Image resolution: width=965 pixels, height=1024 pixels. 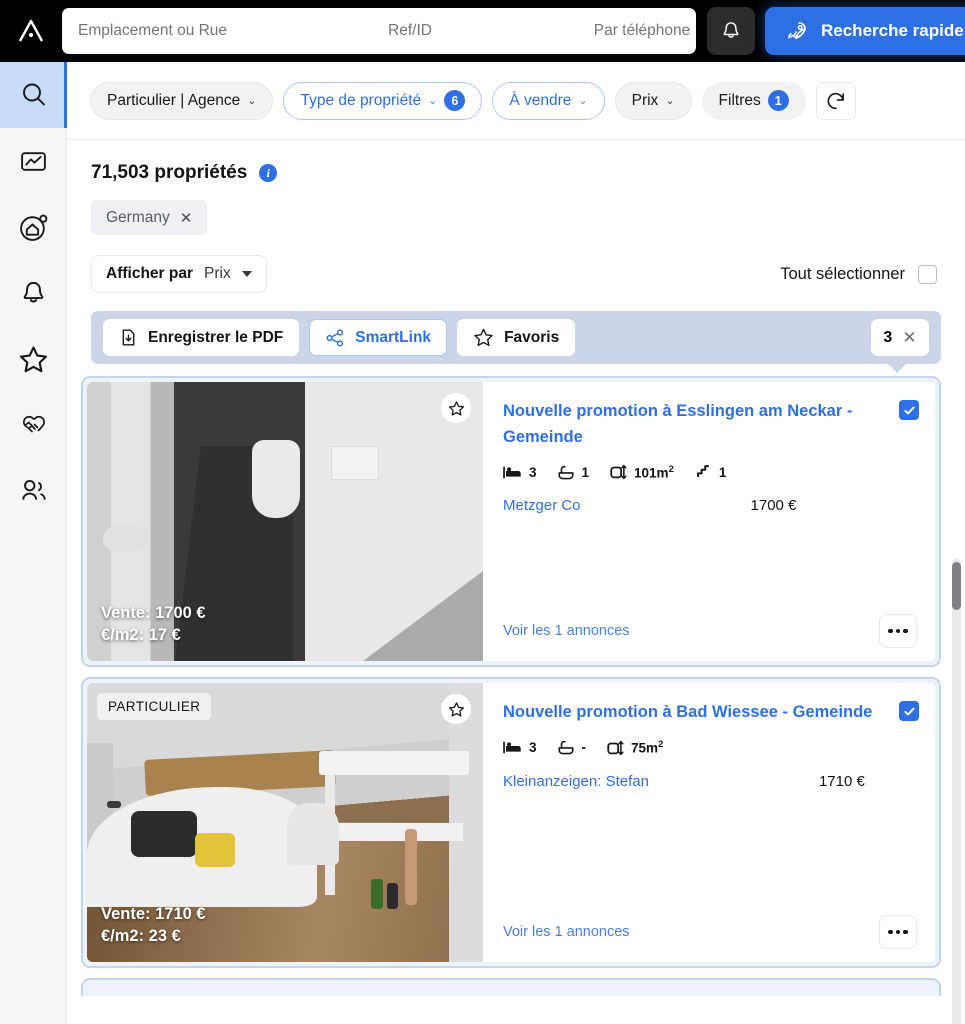 I want to click on card-footer: Voir les 1 annonces, so click(x=710, y=637).